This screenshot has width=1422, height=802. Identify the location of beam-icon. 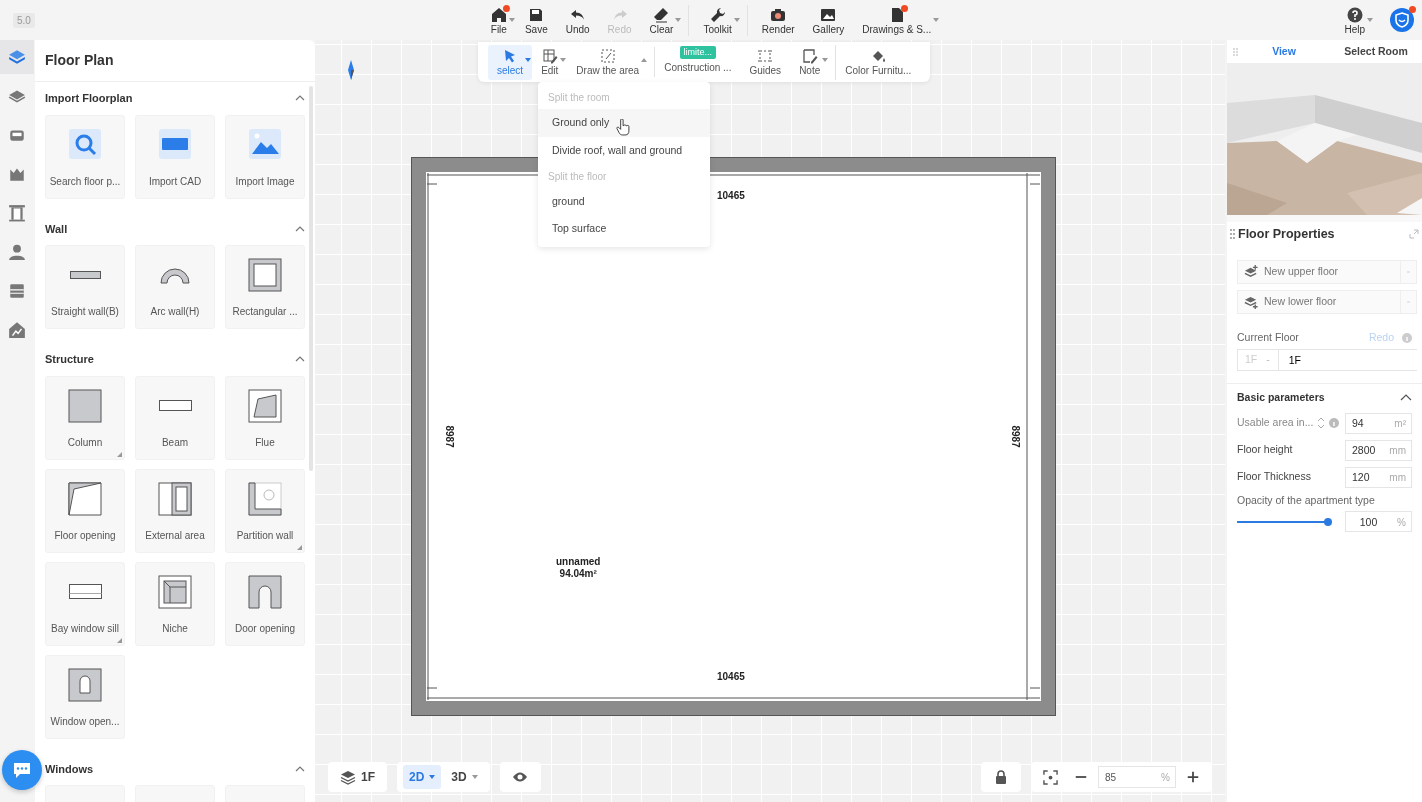
(175, 405).